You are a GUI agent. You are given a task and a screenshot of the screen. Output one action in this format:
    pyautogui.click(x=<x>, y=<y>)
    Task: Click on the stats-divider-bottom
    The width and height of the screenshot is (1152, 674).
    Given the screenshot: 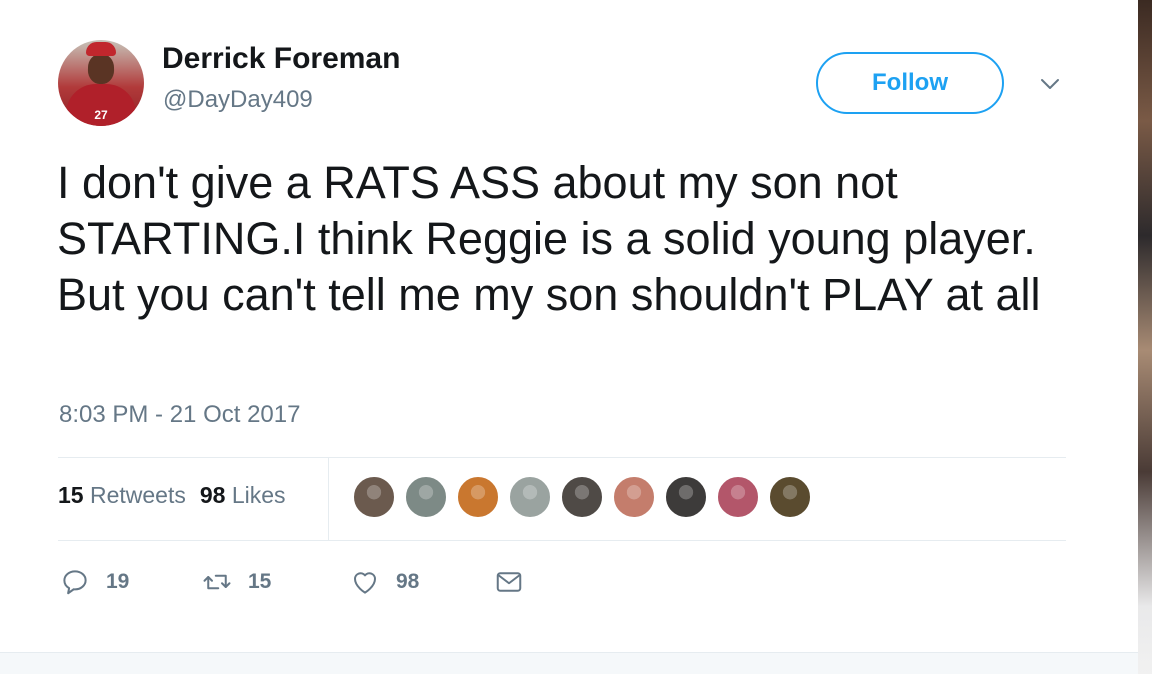 What is the action you would take?
    pyautogui.click(x=562, y=540)
    